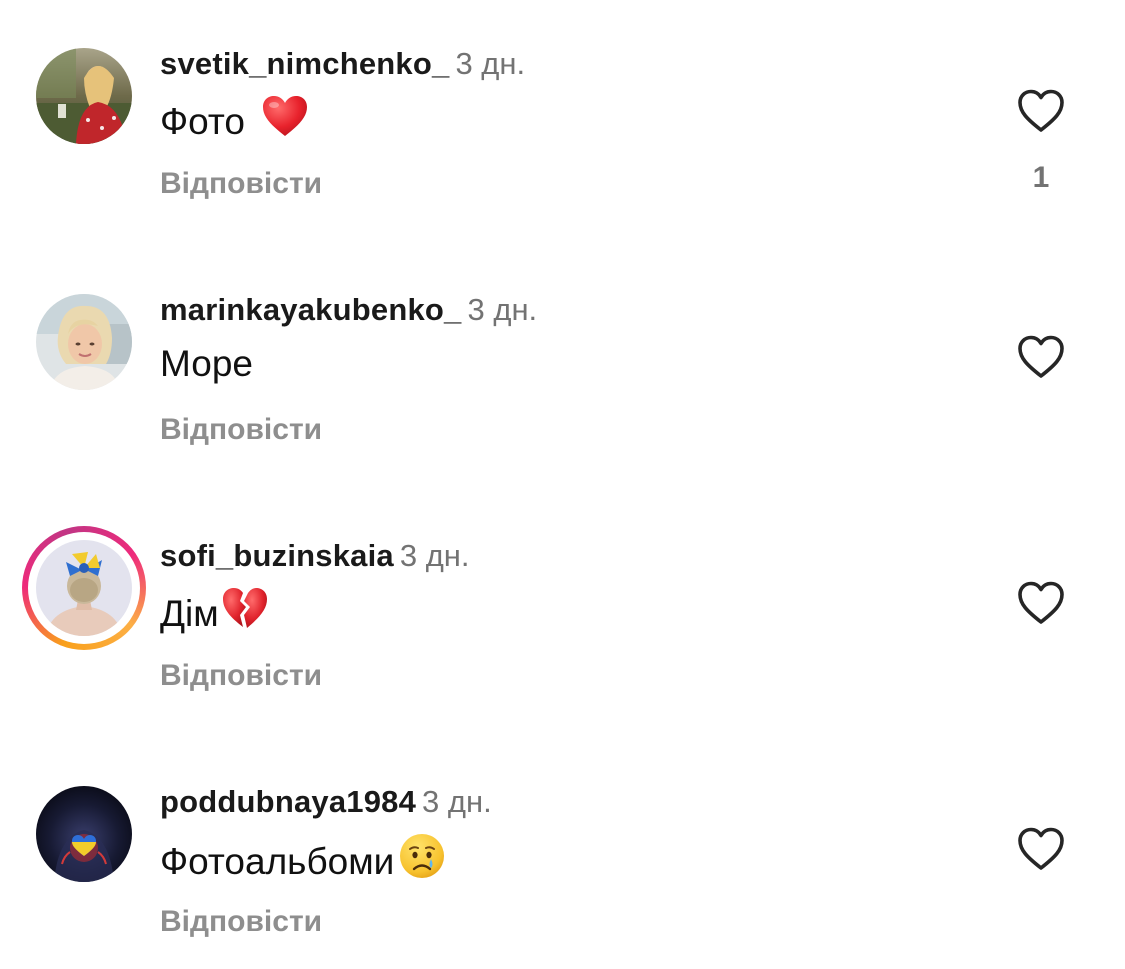 This screenshot has width=1125, height=969. I want to click on comment-meta: marinkayakubenko_ 3 дн., so click(348, 310).